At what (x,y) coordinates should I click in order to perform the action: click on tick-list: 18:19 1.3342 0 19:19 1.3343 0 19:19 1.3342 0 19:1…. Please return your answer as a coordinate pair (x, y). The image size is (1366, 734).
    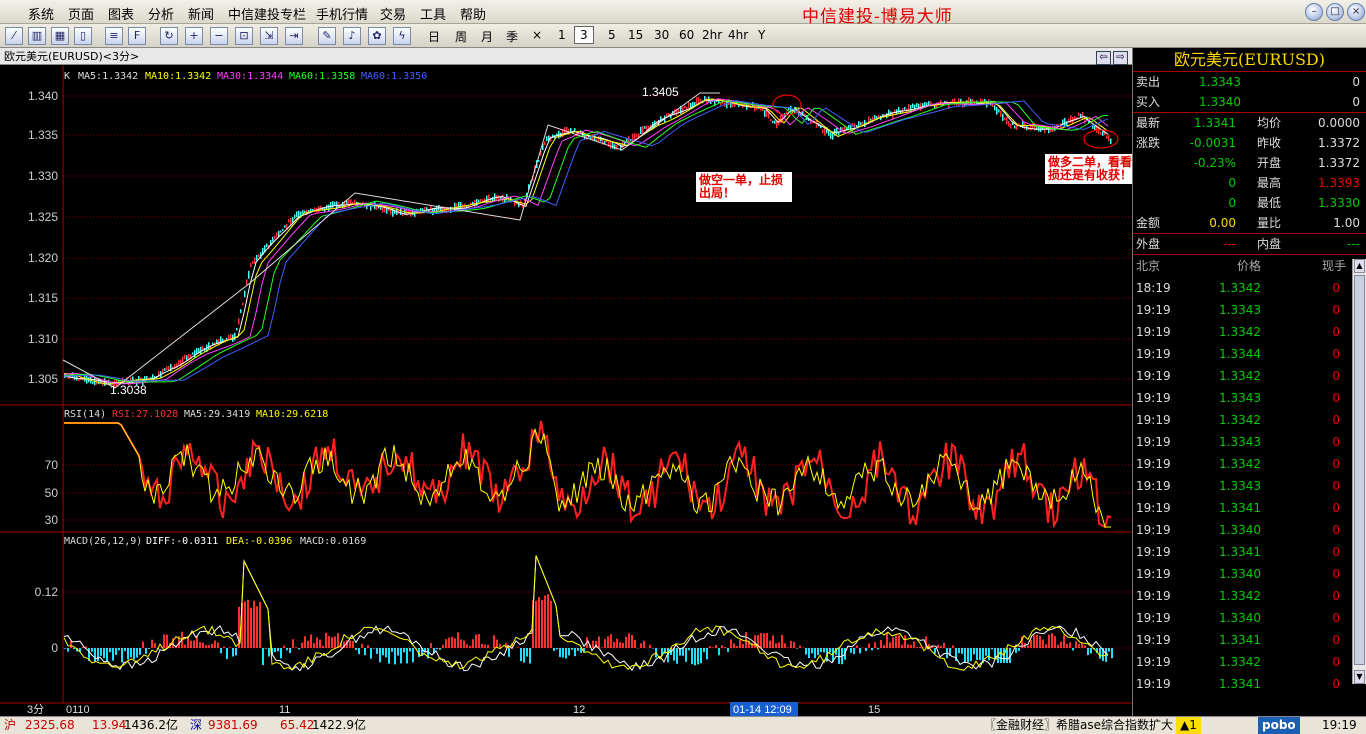
    Looking at the image, I should click on (1249, 486).